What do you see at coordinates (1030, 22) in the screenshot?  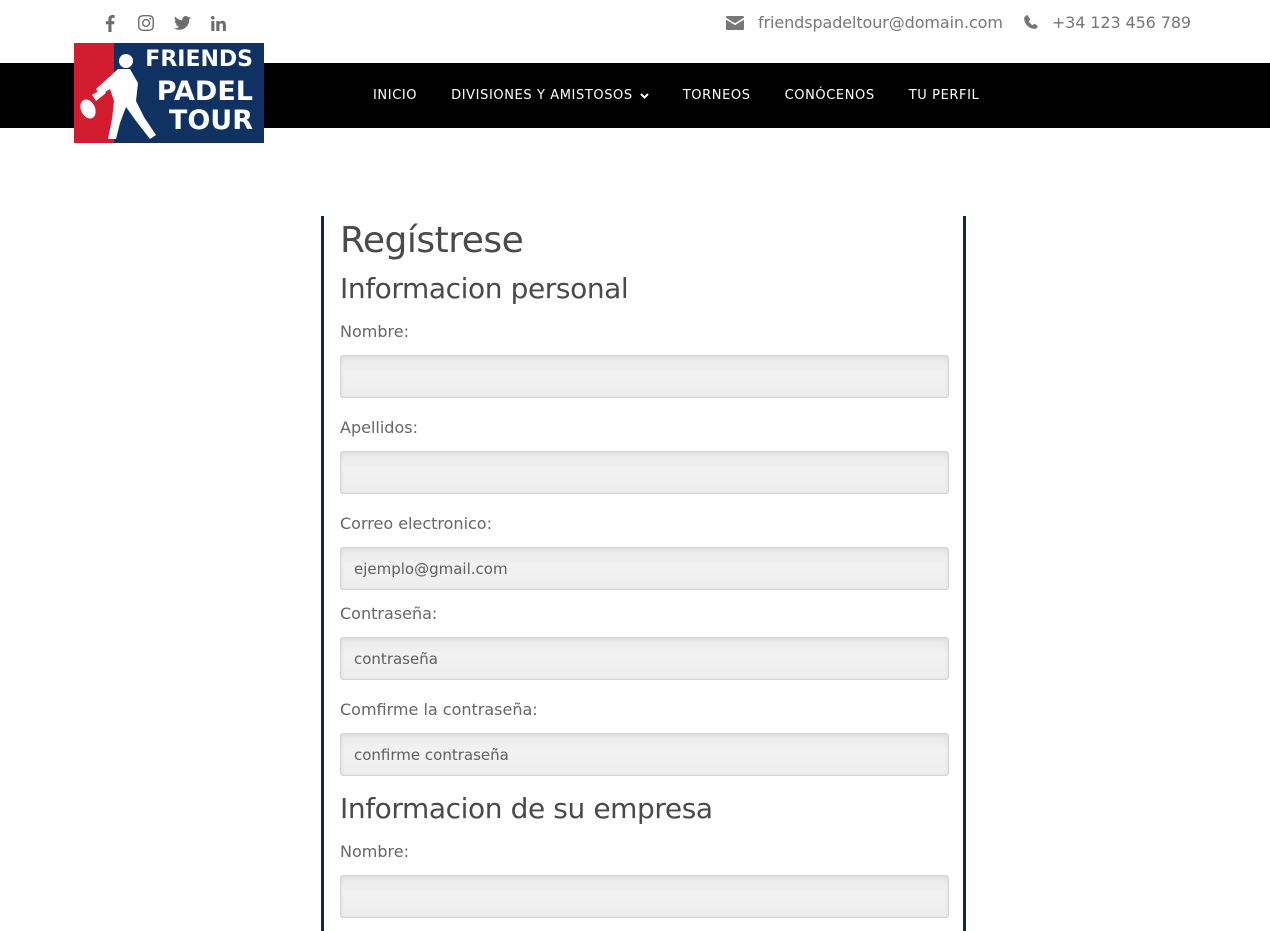 I see `phone-icon` at bounding box center [1030, 22].